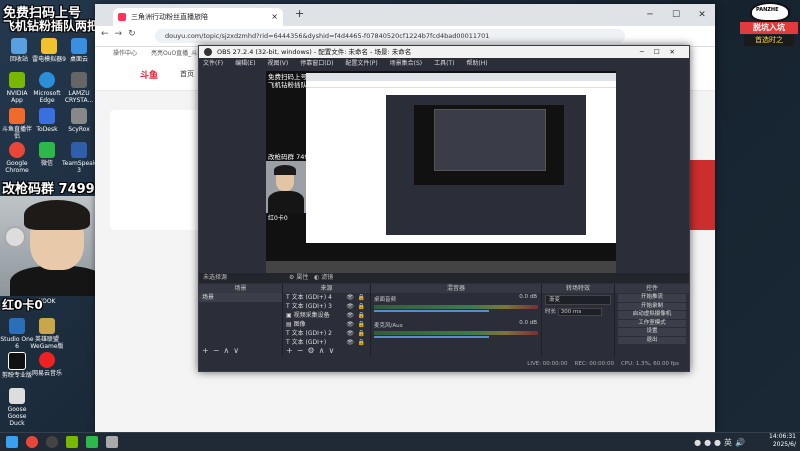  Describe the element at coordinates (79, 50) in the screenshot. I see `desktop-icon-cloud: 桌面云` at that location.